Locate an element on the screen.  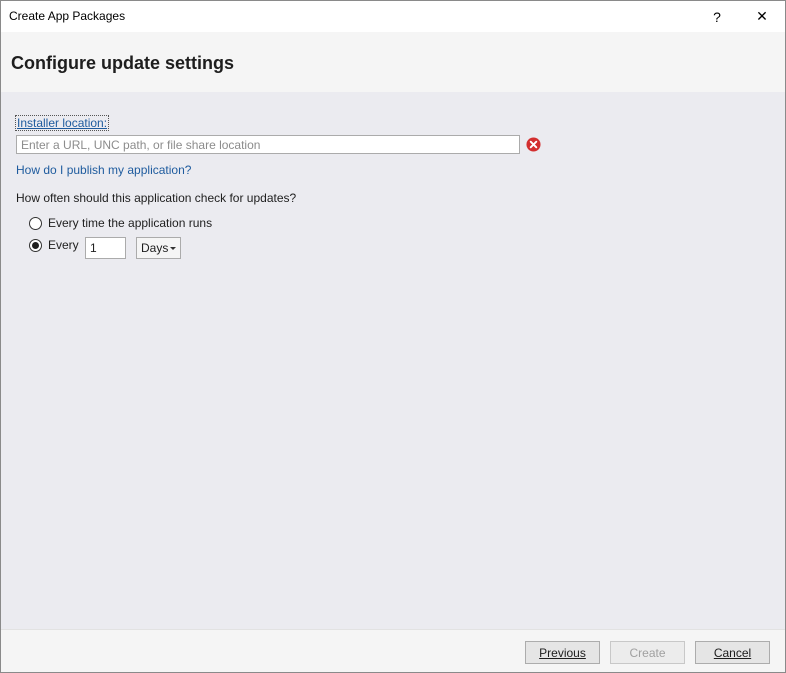
error-x-circle-icon is located at coordinates (533, 144).